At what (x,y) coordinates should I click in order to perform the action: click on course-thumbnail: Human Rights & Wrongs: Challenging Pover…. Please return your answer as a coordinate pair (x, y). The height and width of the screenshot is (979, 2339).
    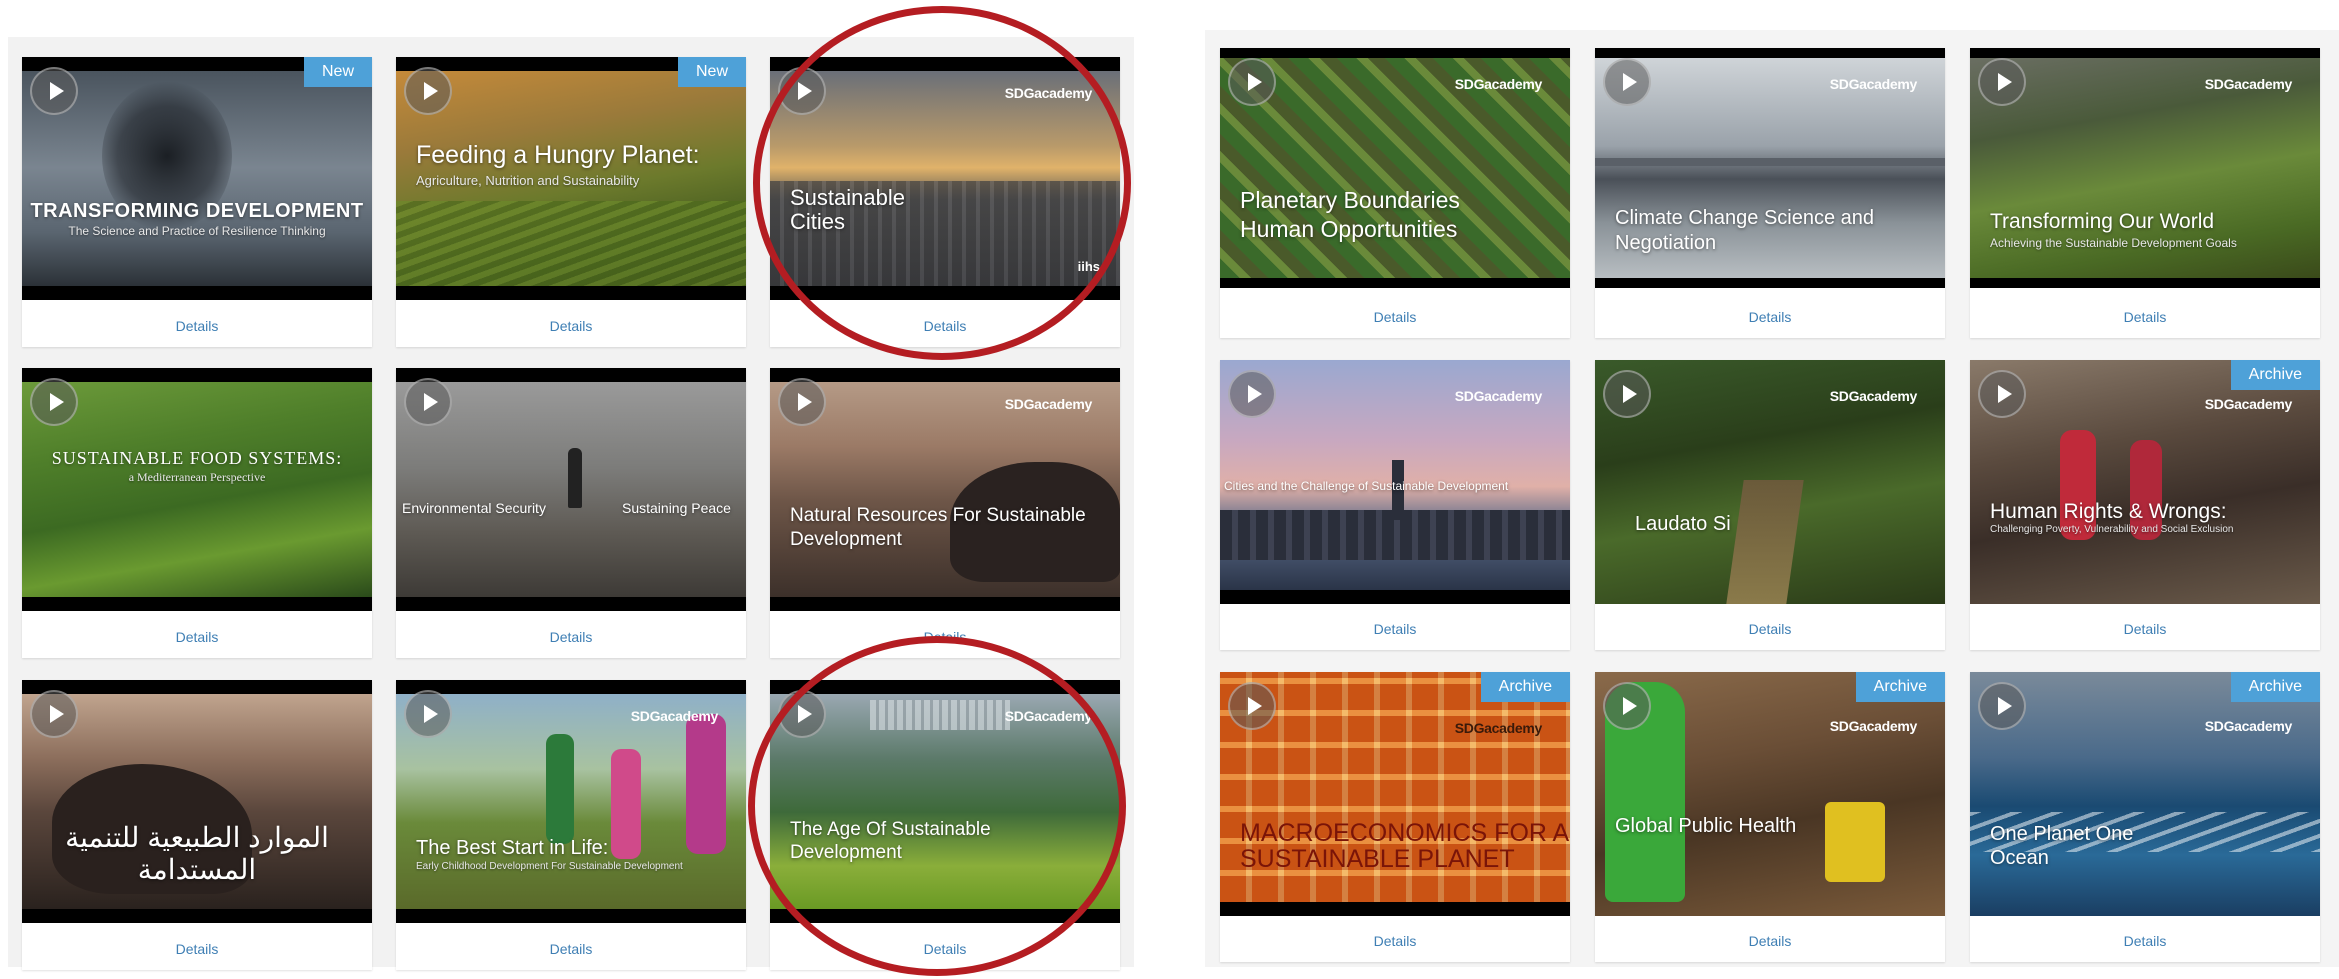
    Looking at the image, I should click on (2145, 482).